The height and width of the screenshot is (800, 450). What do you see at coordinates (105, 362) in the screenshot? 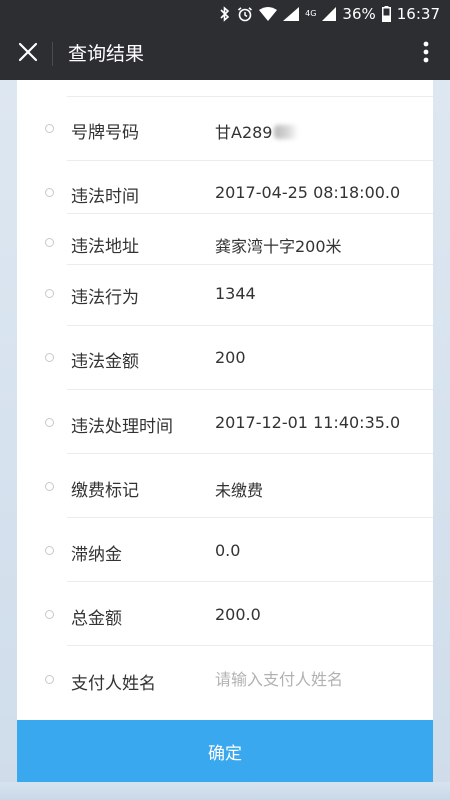
I see `field-label: 违法金额` at bounding box center [105, 362].